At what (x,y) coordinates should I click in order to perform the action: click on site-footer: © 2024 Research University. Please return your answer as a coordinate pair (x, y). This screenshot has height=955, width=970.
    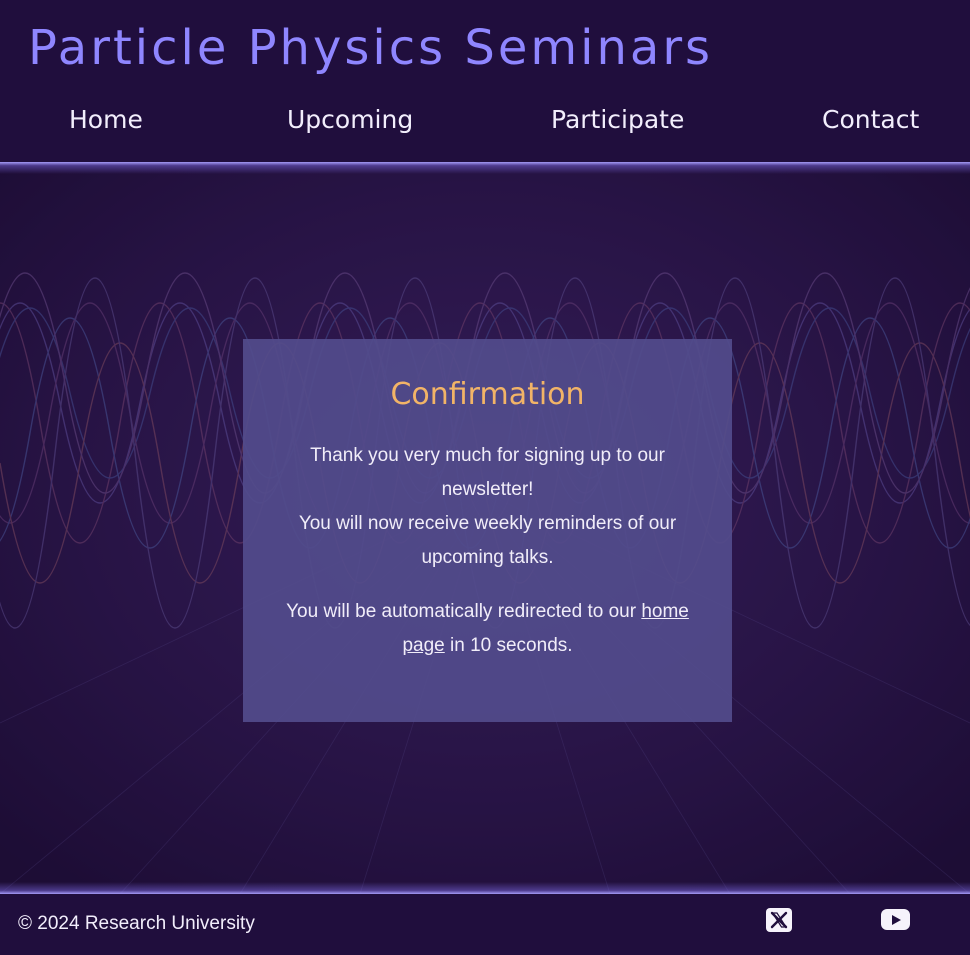
    Looking at the image, I should click on (485, 924).